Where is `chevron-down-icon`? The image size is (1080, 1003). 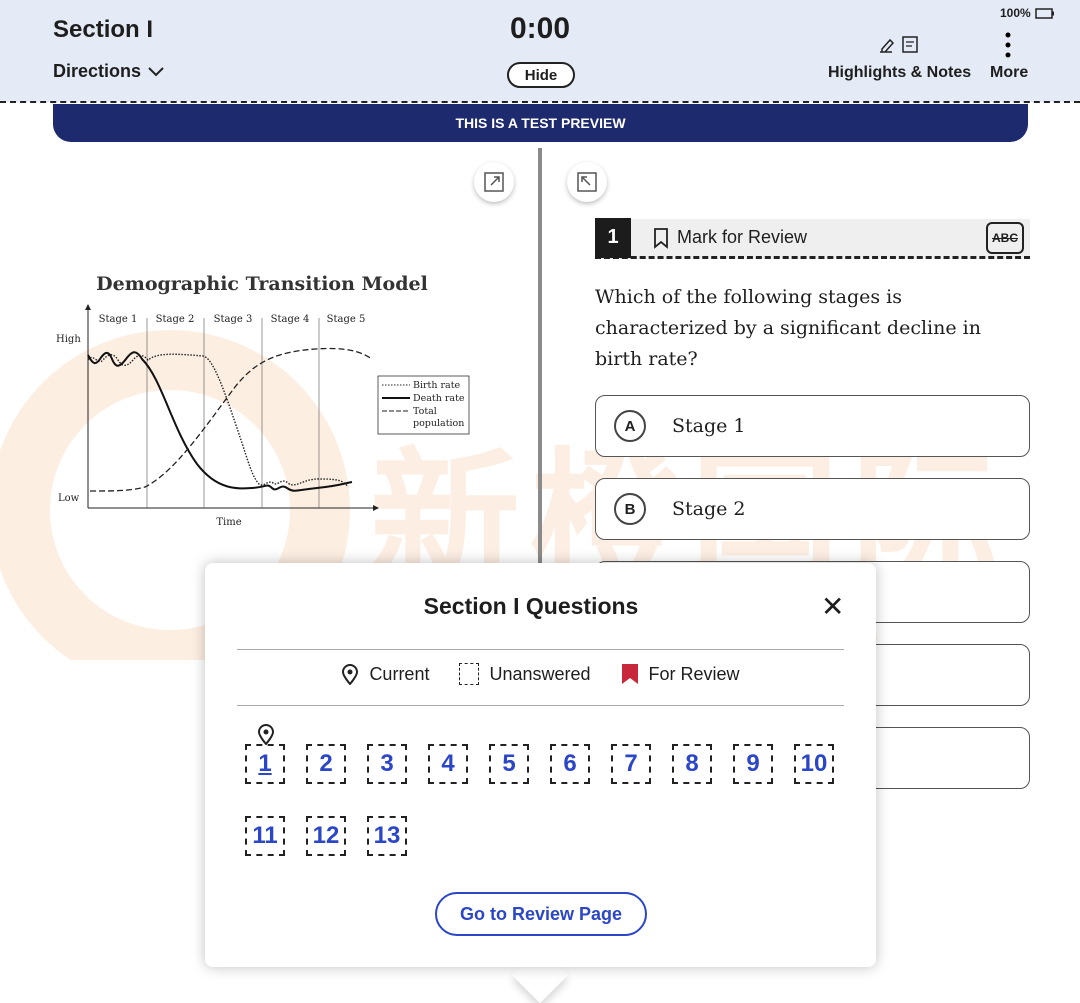
chevron-down-icon is located at coordinates (156, 71).